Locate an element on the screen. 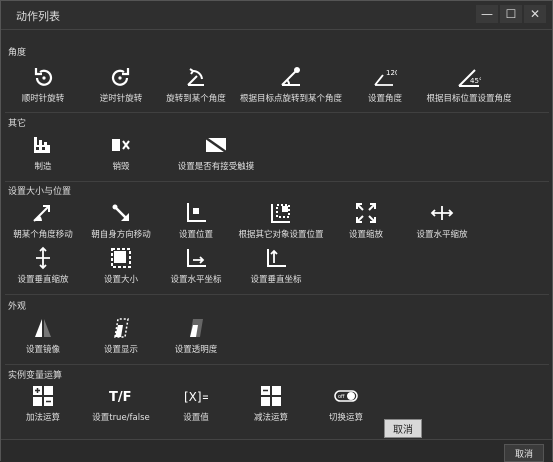 This screenshot has width=553, height=462. window-controls: — ☐ ✕ is located at coordinates (511, 14).